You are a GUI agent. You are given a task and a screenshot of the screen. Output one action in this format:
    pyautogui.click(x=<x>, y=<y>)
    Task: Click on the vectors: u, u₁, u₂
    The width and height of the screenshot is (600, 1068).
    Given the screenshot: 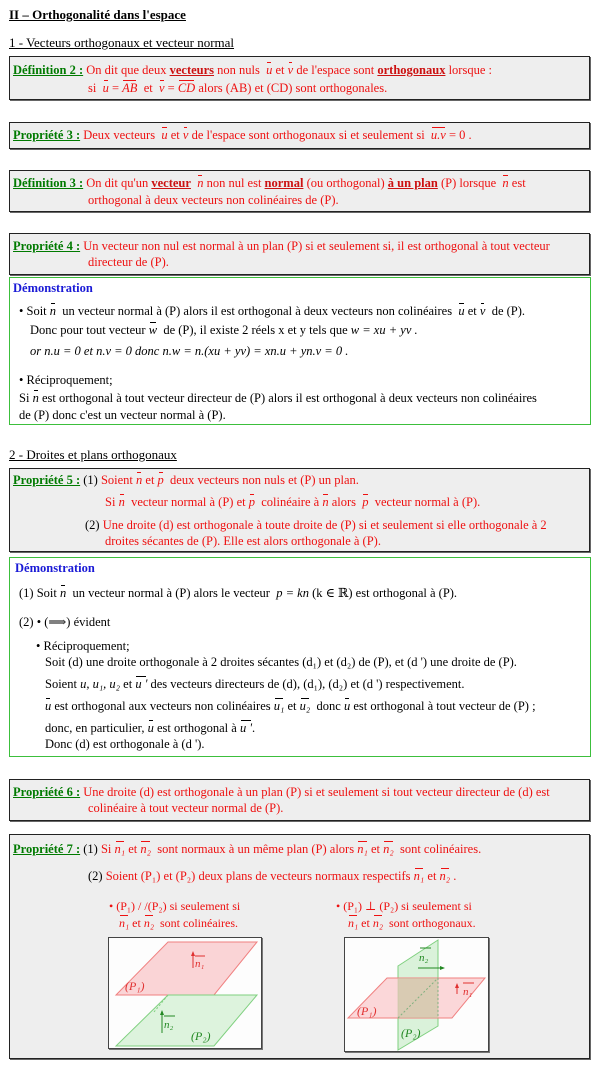 What is the action you would take?
    pyautogui.click(x=100, y=684)
    